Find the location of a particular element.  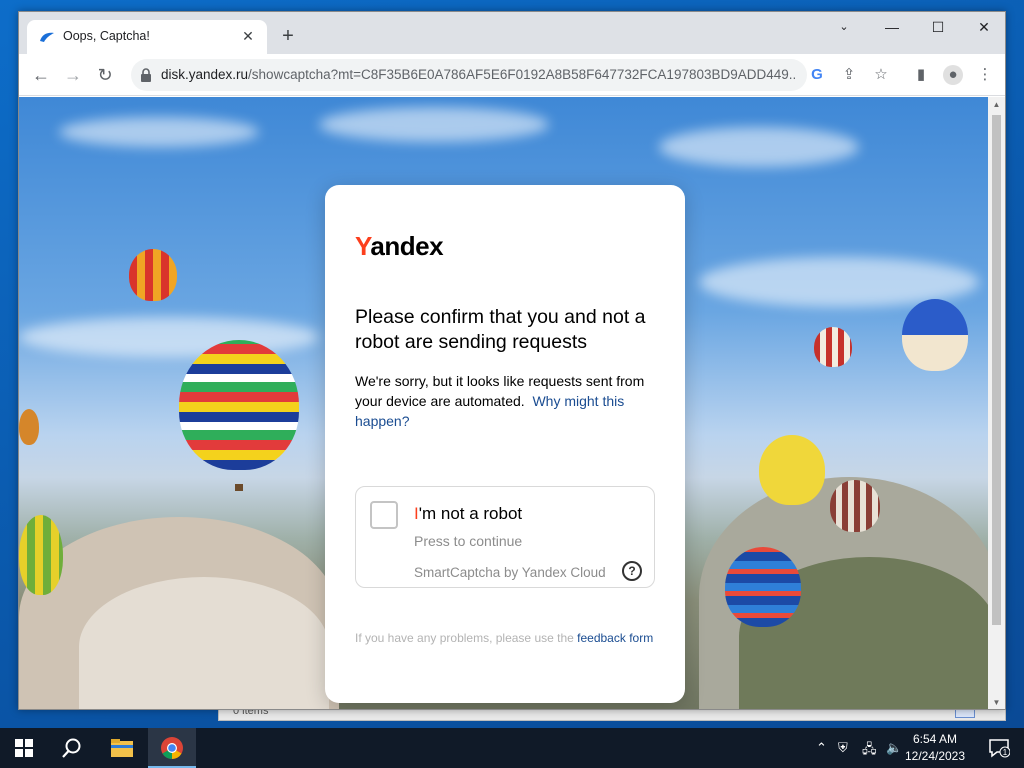

reload-icon: ↻ is located at coordinates (105, 75).